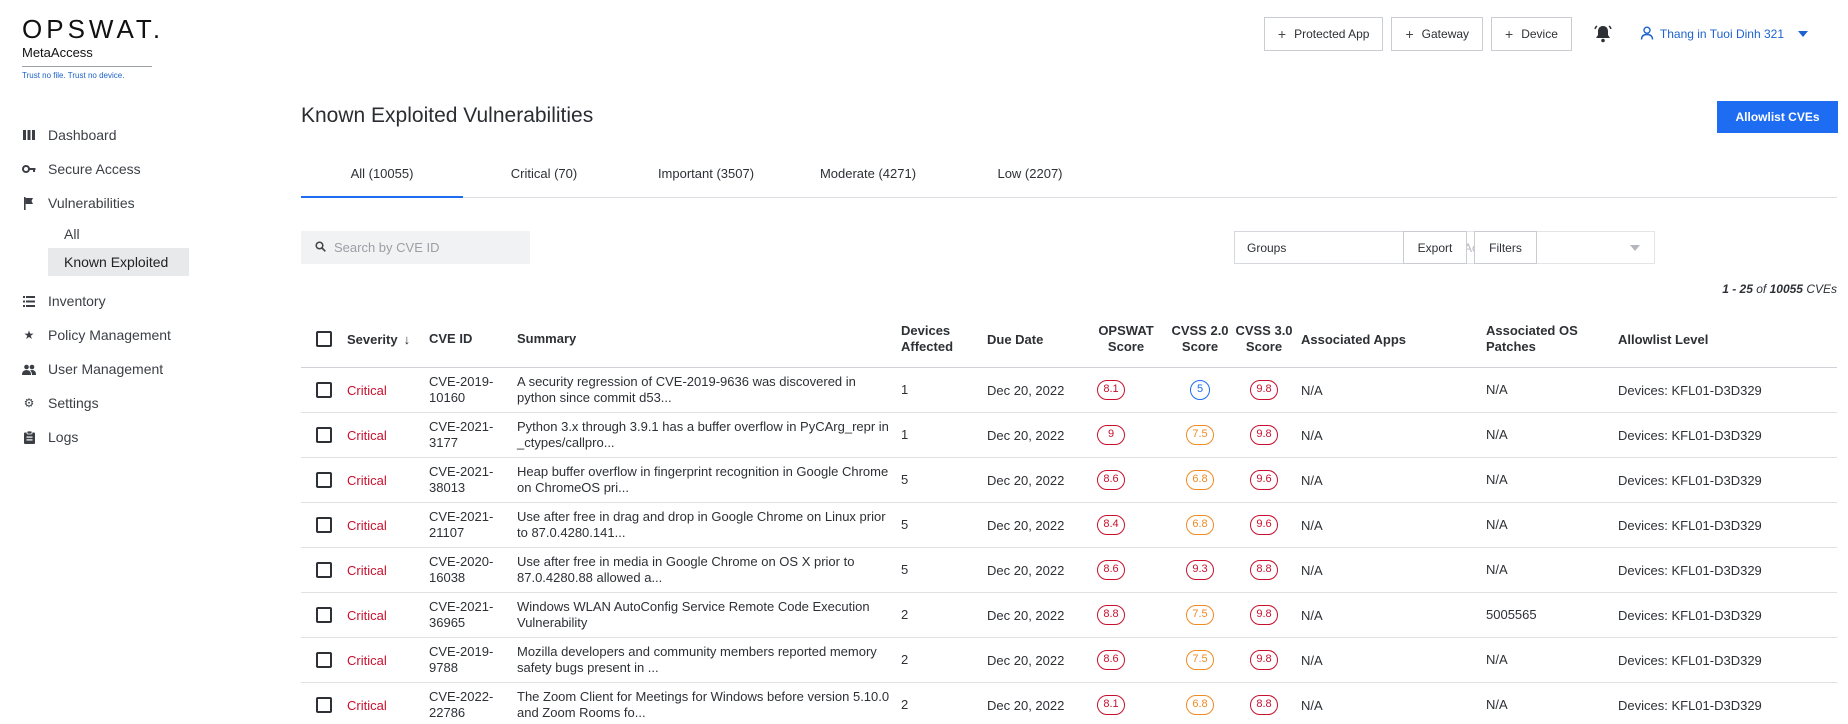 This screenshot has height=724, width=1848. Describe the element at coordinates (1635, 247) in the screenshot. I see `chevron-down-icon` at that location.